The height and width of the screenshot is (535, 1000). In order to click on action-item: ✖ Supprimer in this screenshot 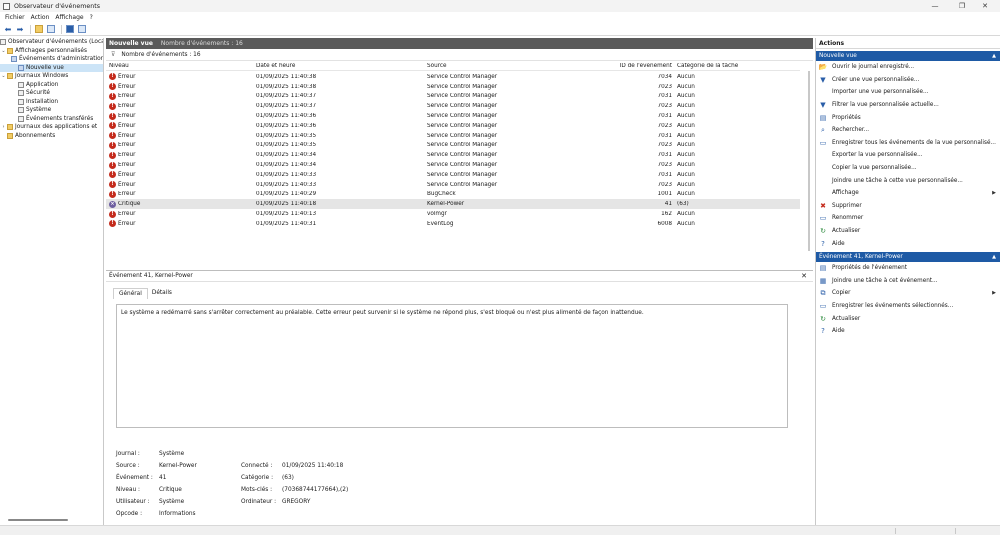, I will do `click(908, 206)`.